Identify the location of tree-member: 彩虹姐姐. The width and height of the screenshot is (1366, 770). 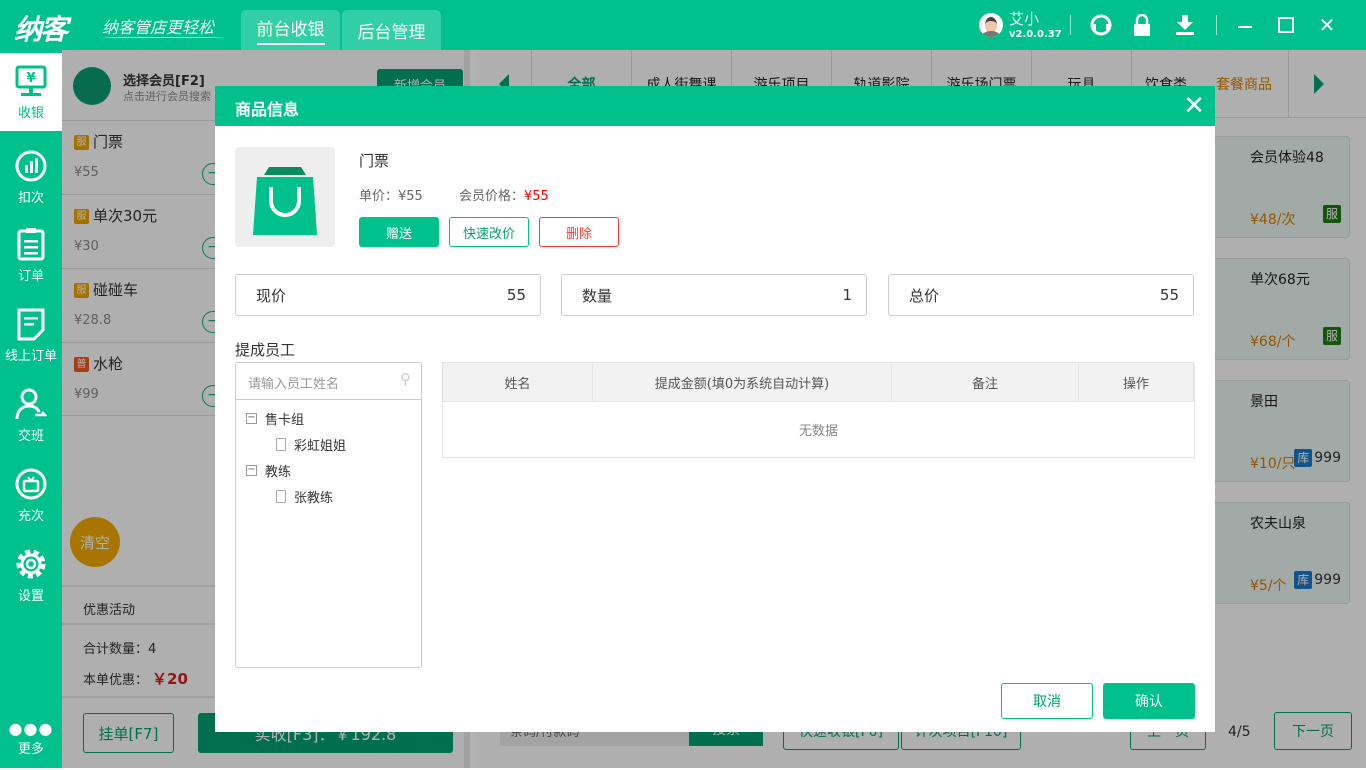
(311, 444).